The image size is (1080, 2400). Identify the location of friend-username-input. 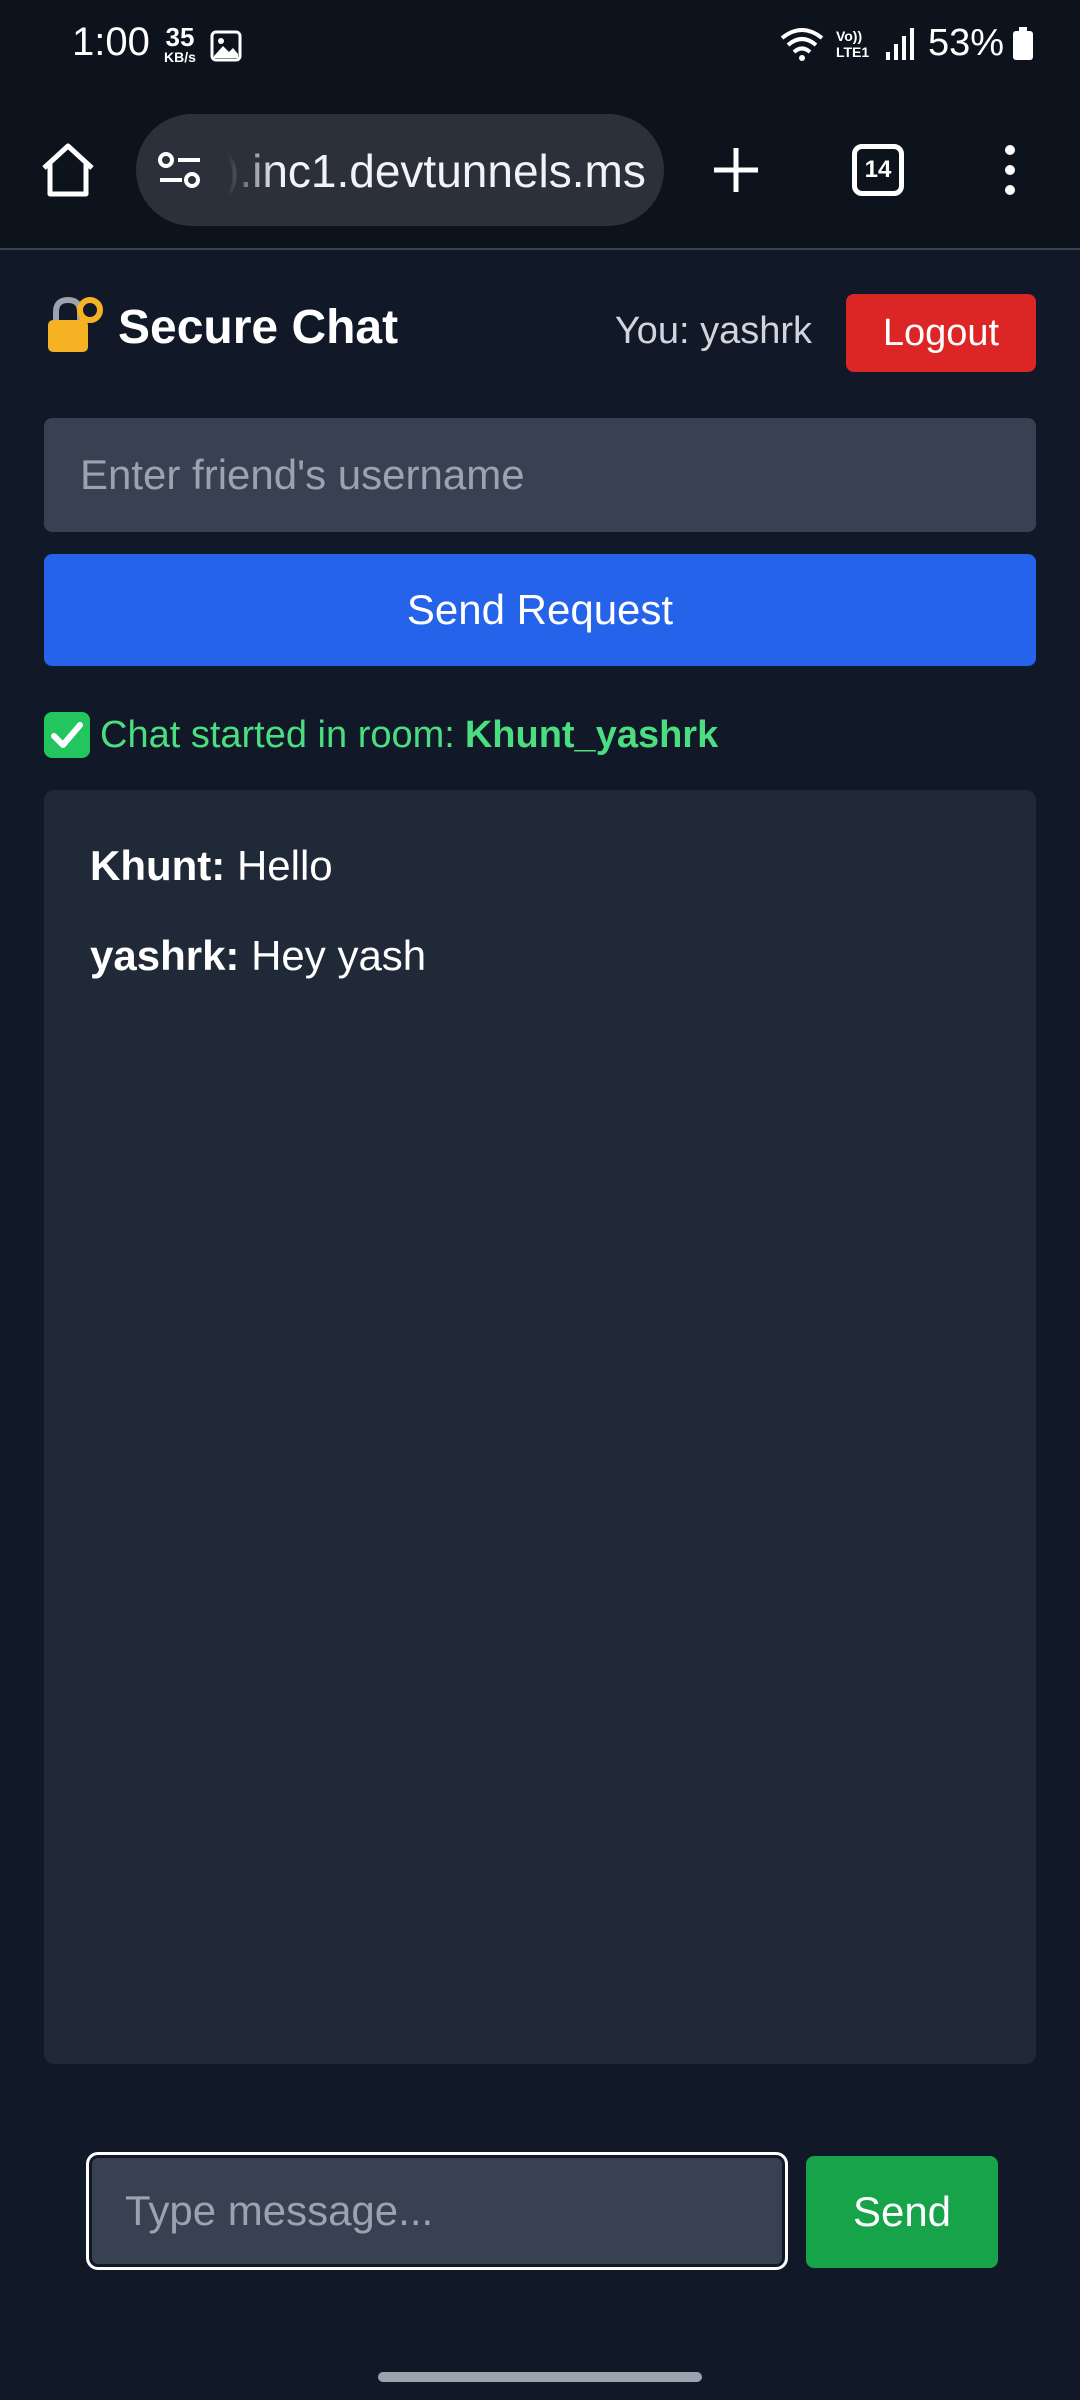
(540, 475).